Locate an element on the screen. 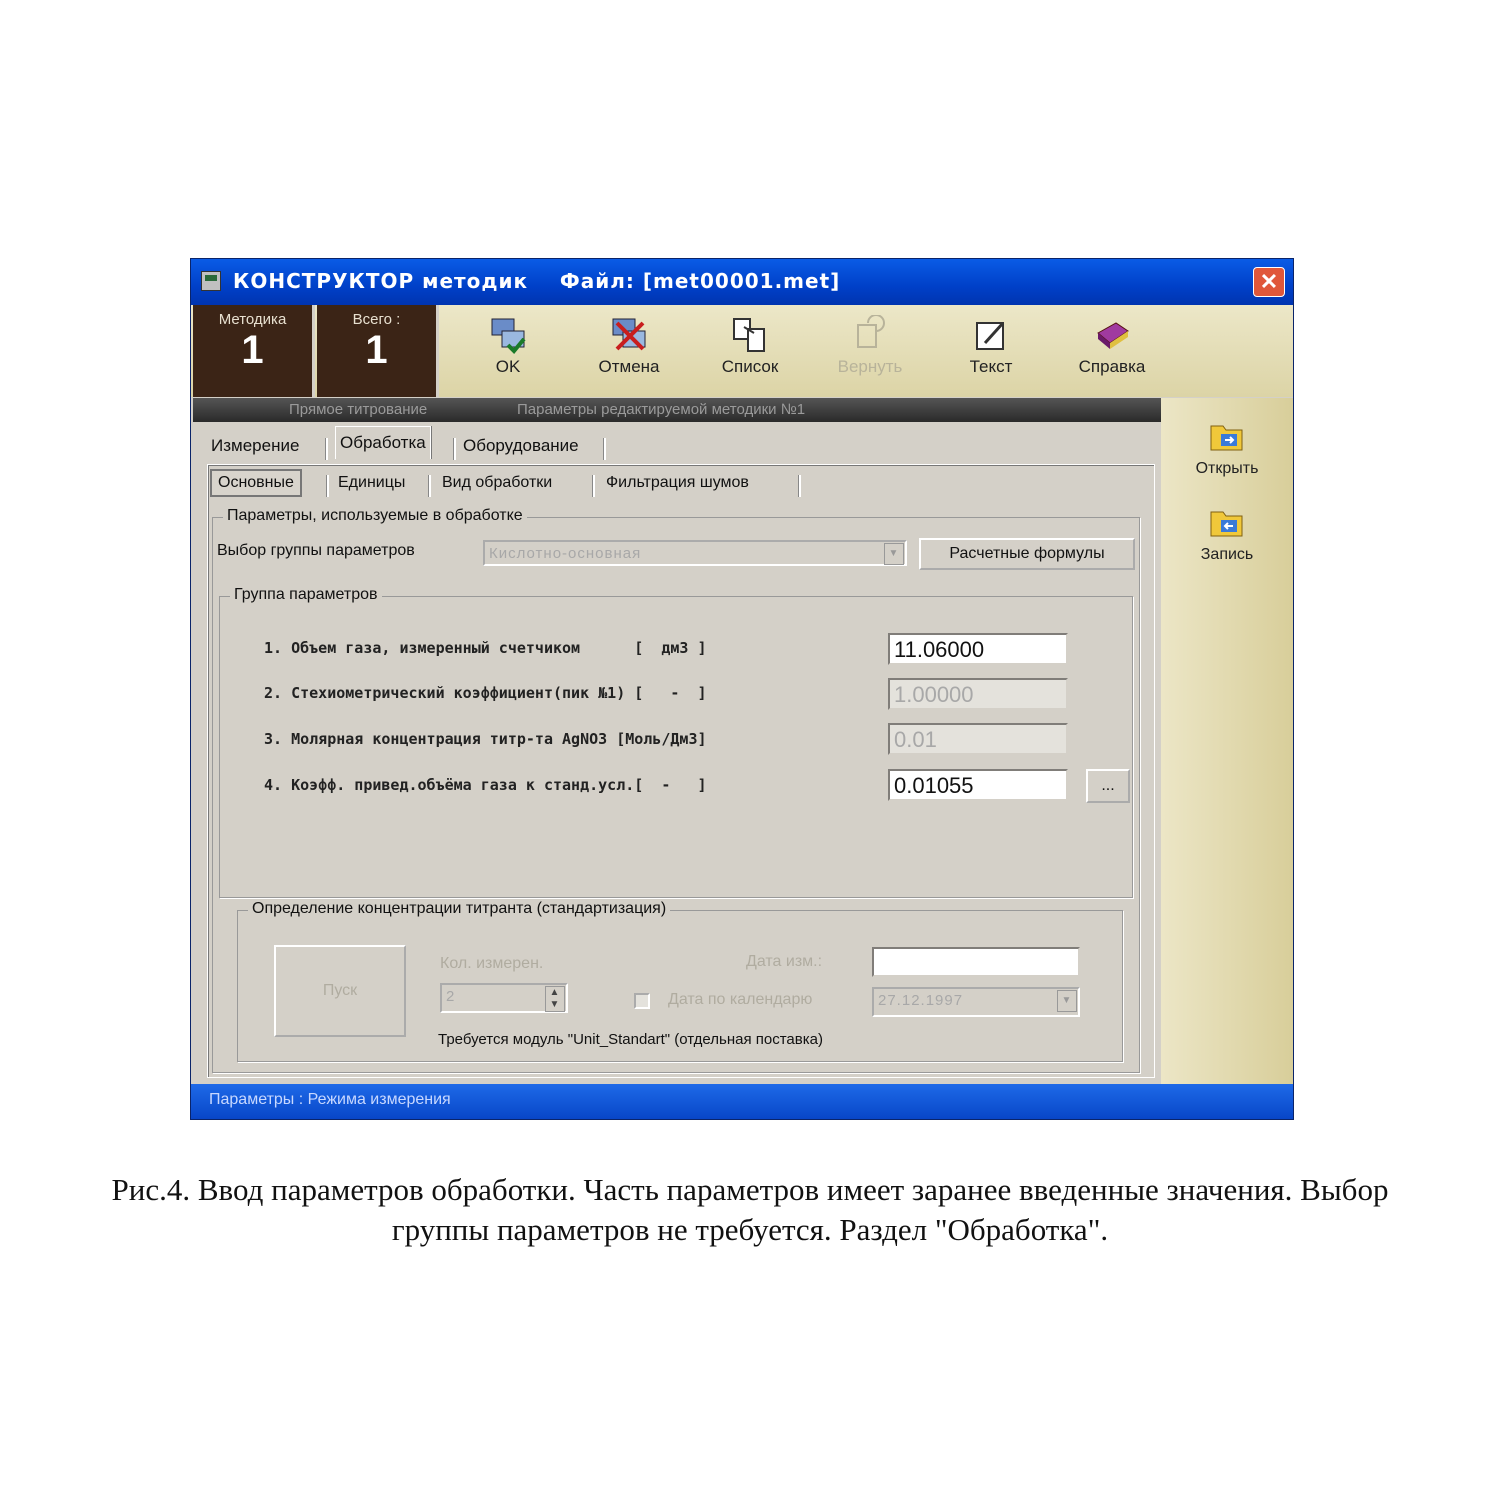 This screenshot has height=1500, width=1500. restore-button: Вернуть is located at coordinates (870, 352).